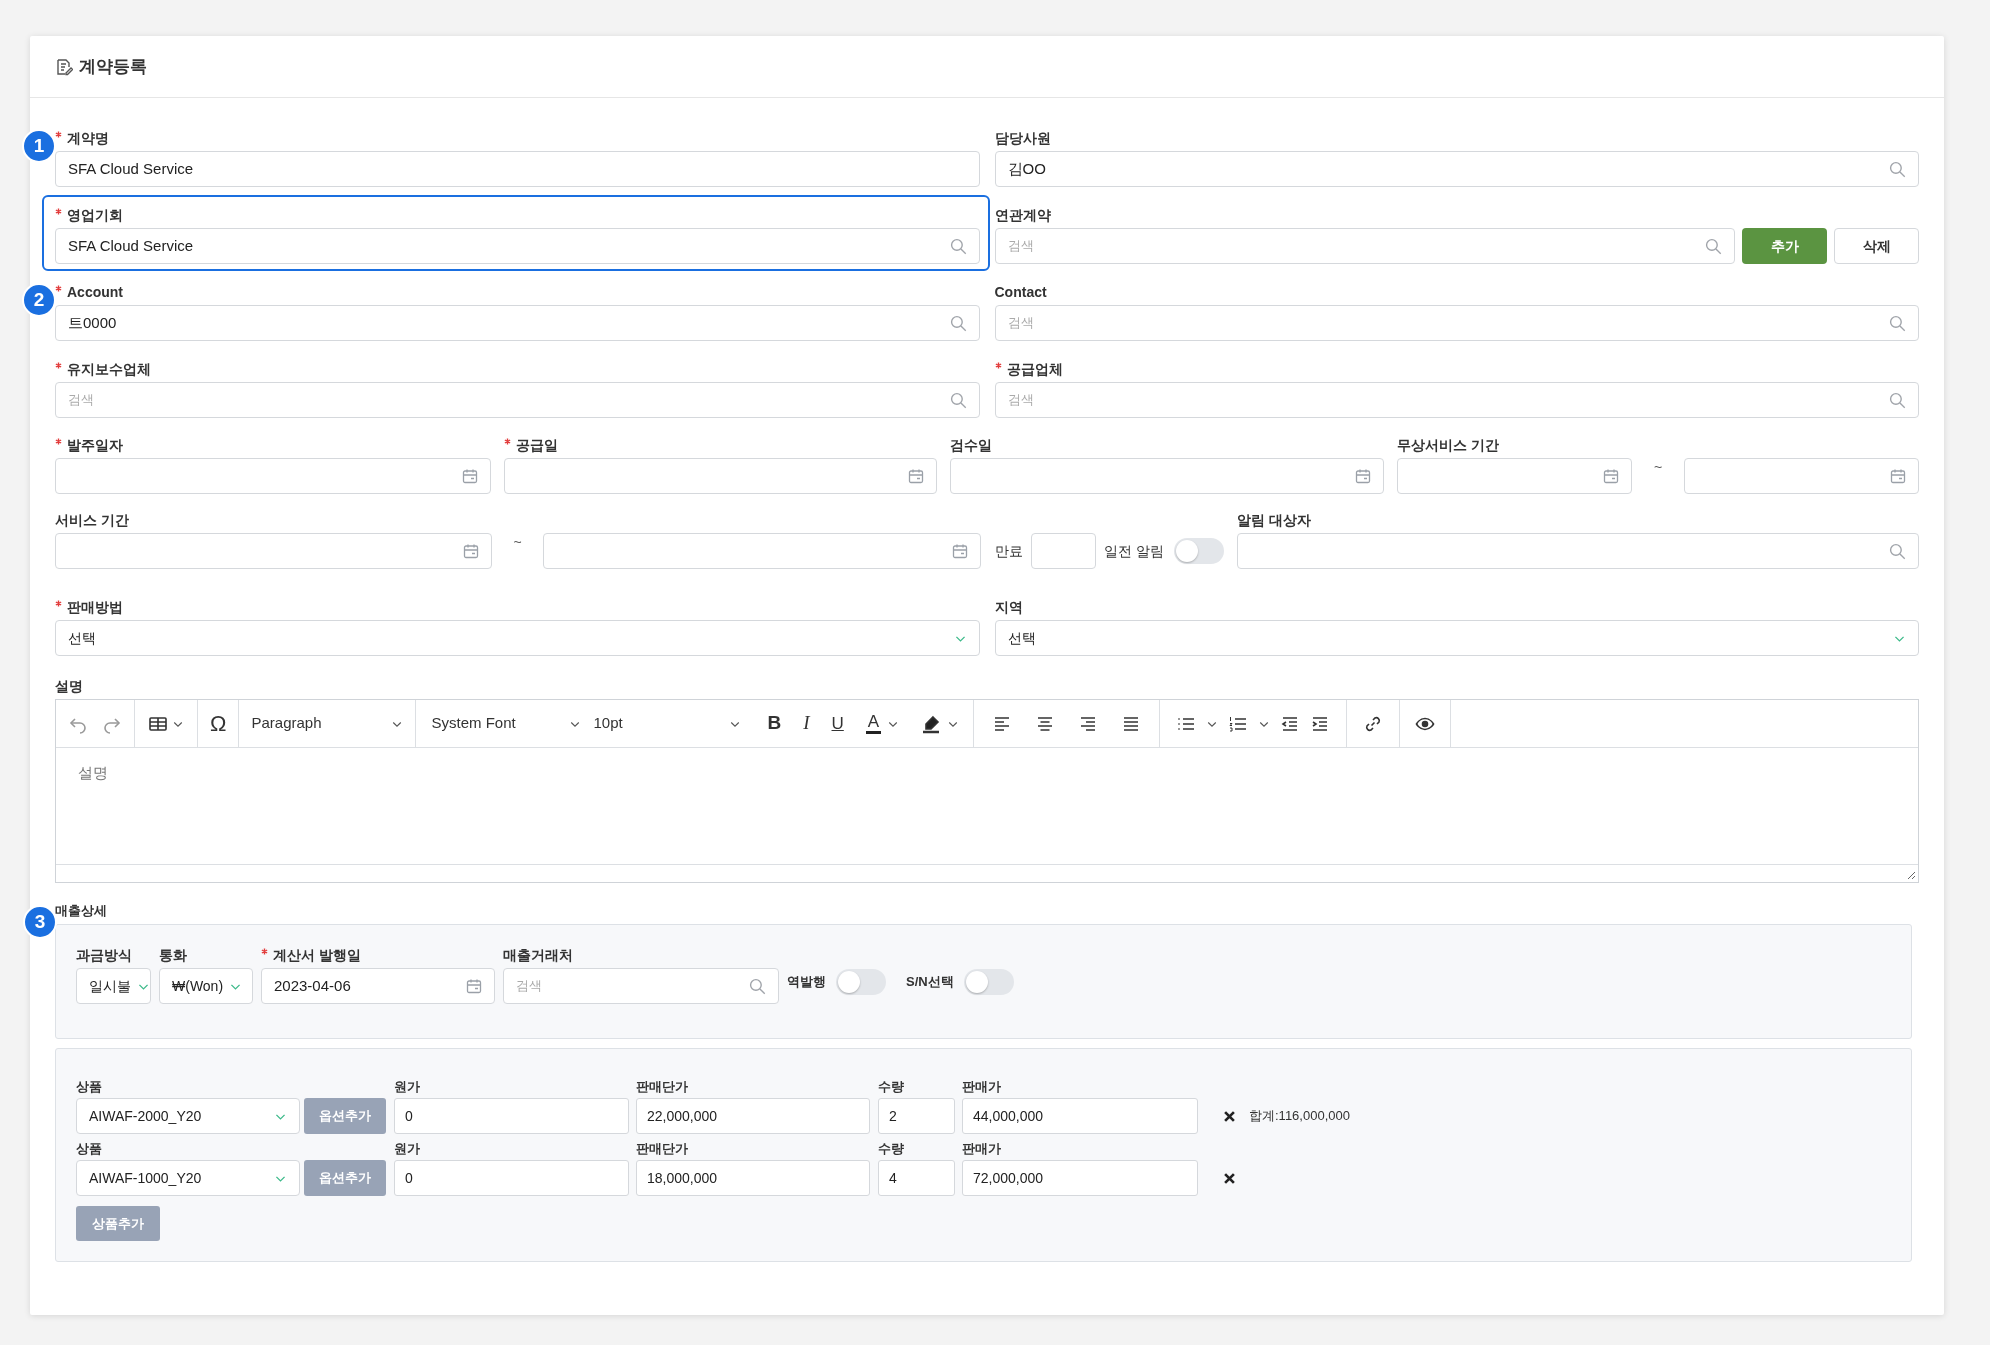 The height and width of the screenshot is (1345, 1990). I want to click on search-field: SFA Cloud Service, so click(517, 246).